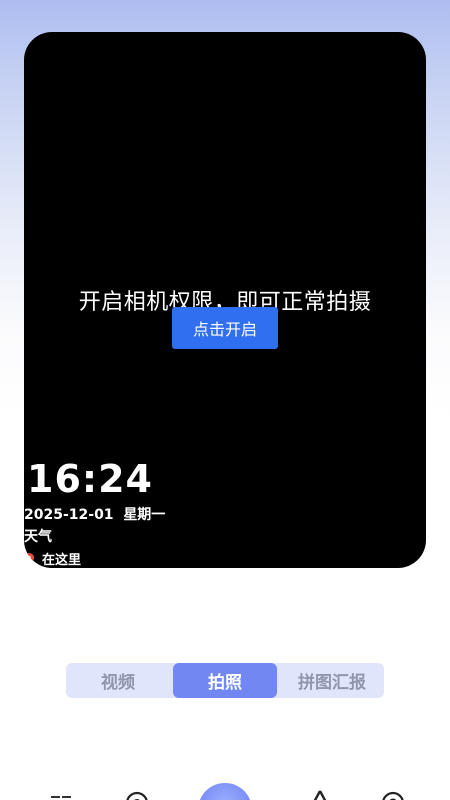 This screenshot has height=800, width=450. Describe the element at coordinates (29, 558) in the screenshot. I see `location-pin-icon` at that location.